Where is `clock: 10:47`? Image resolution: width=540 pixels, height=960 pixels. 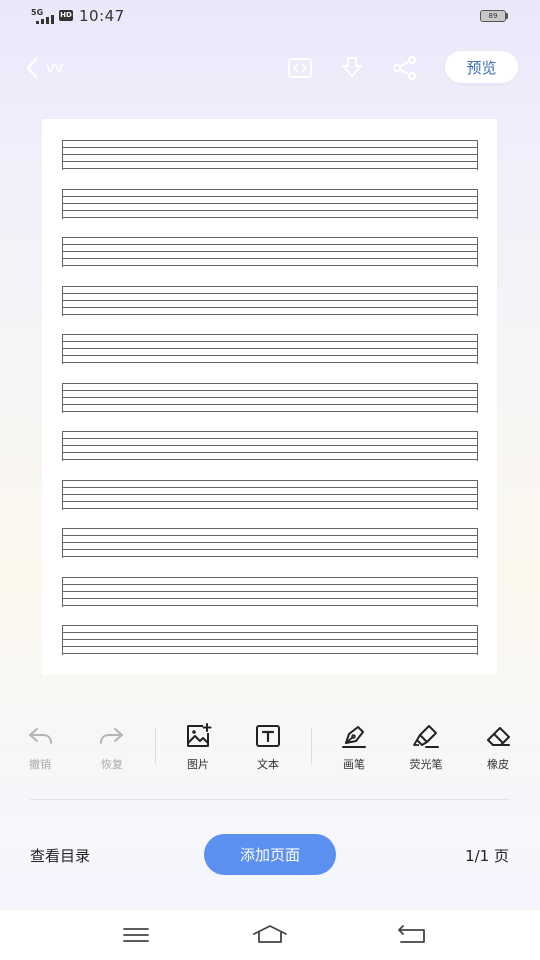 clock: 10:47 is located at coordinates (102, 16).